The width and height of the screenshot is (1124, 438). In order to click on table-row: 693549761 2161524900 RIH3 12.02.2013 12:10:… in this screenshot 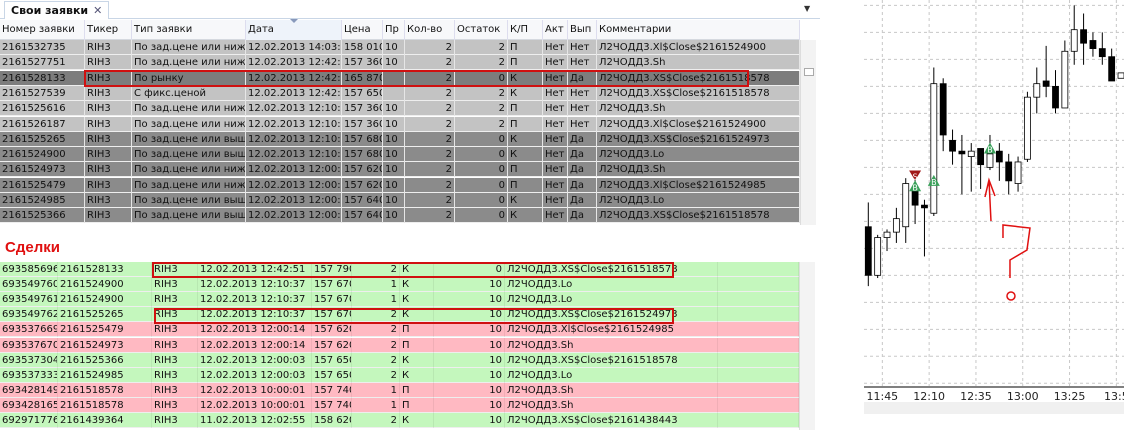, I will do `click(400, 300)`.